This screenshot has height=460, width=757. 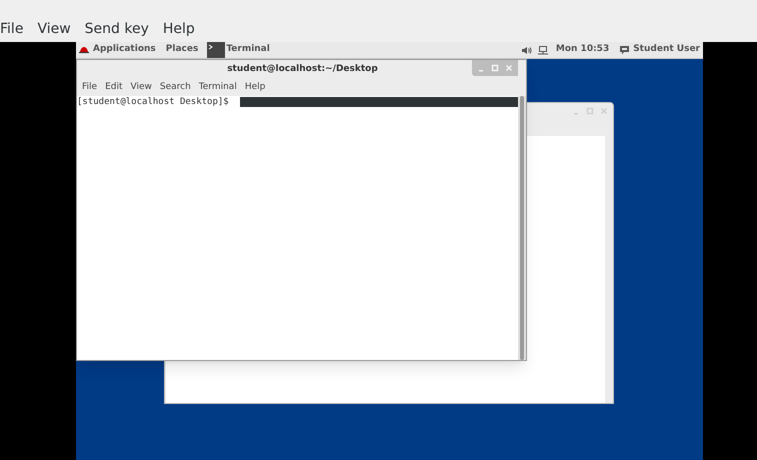 What do you see at coordinates (116, 29) in the screenshot?
I see `menu-item: Send key` at bounding box center [116, 29].